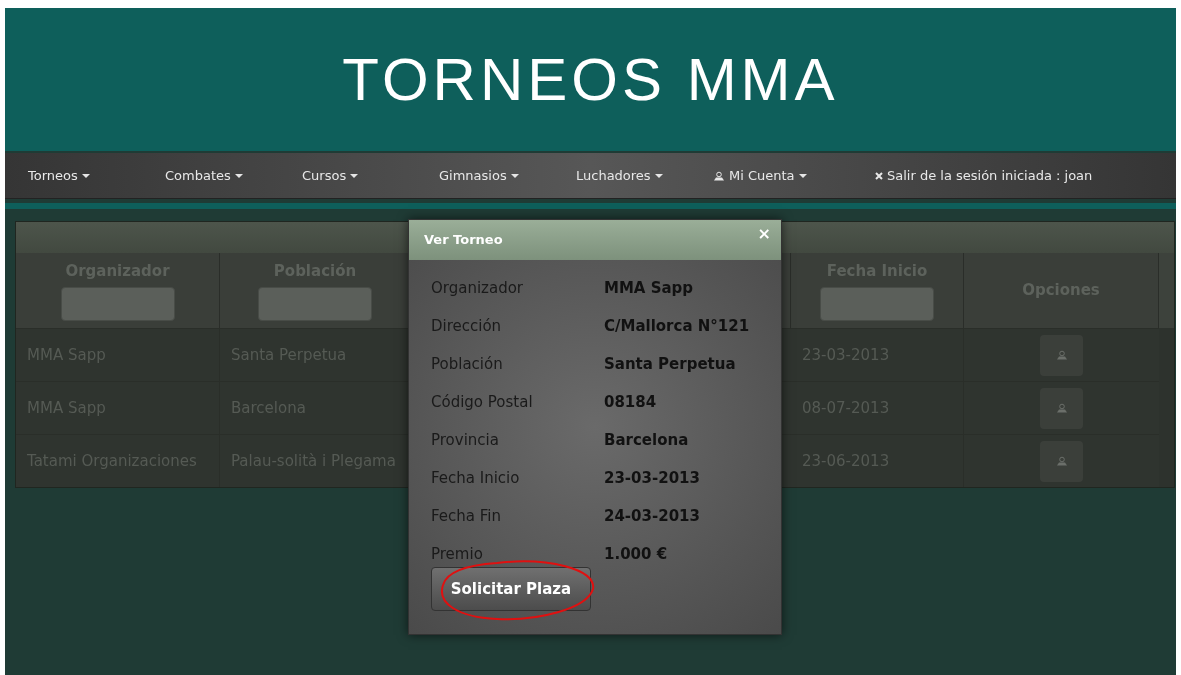 This screenshot has height=675, width=1181. Describe the element at coordinates (507, 175) in the screenshot. I see `nav-link: Gimnasios` at that location.